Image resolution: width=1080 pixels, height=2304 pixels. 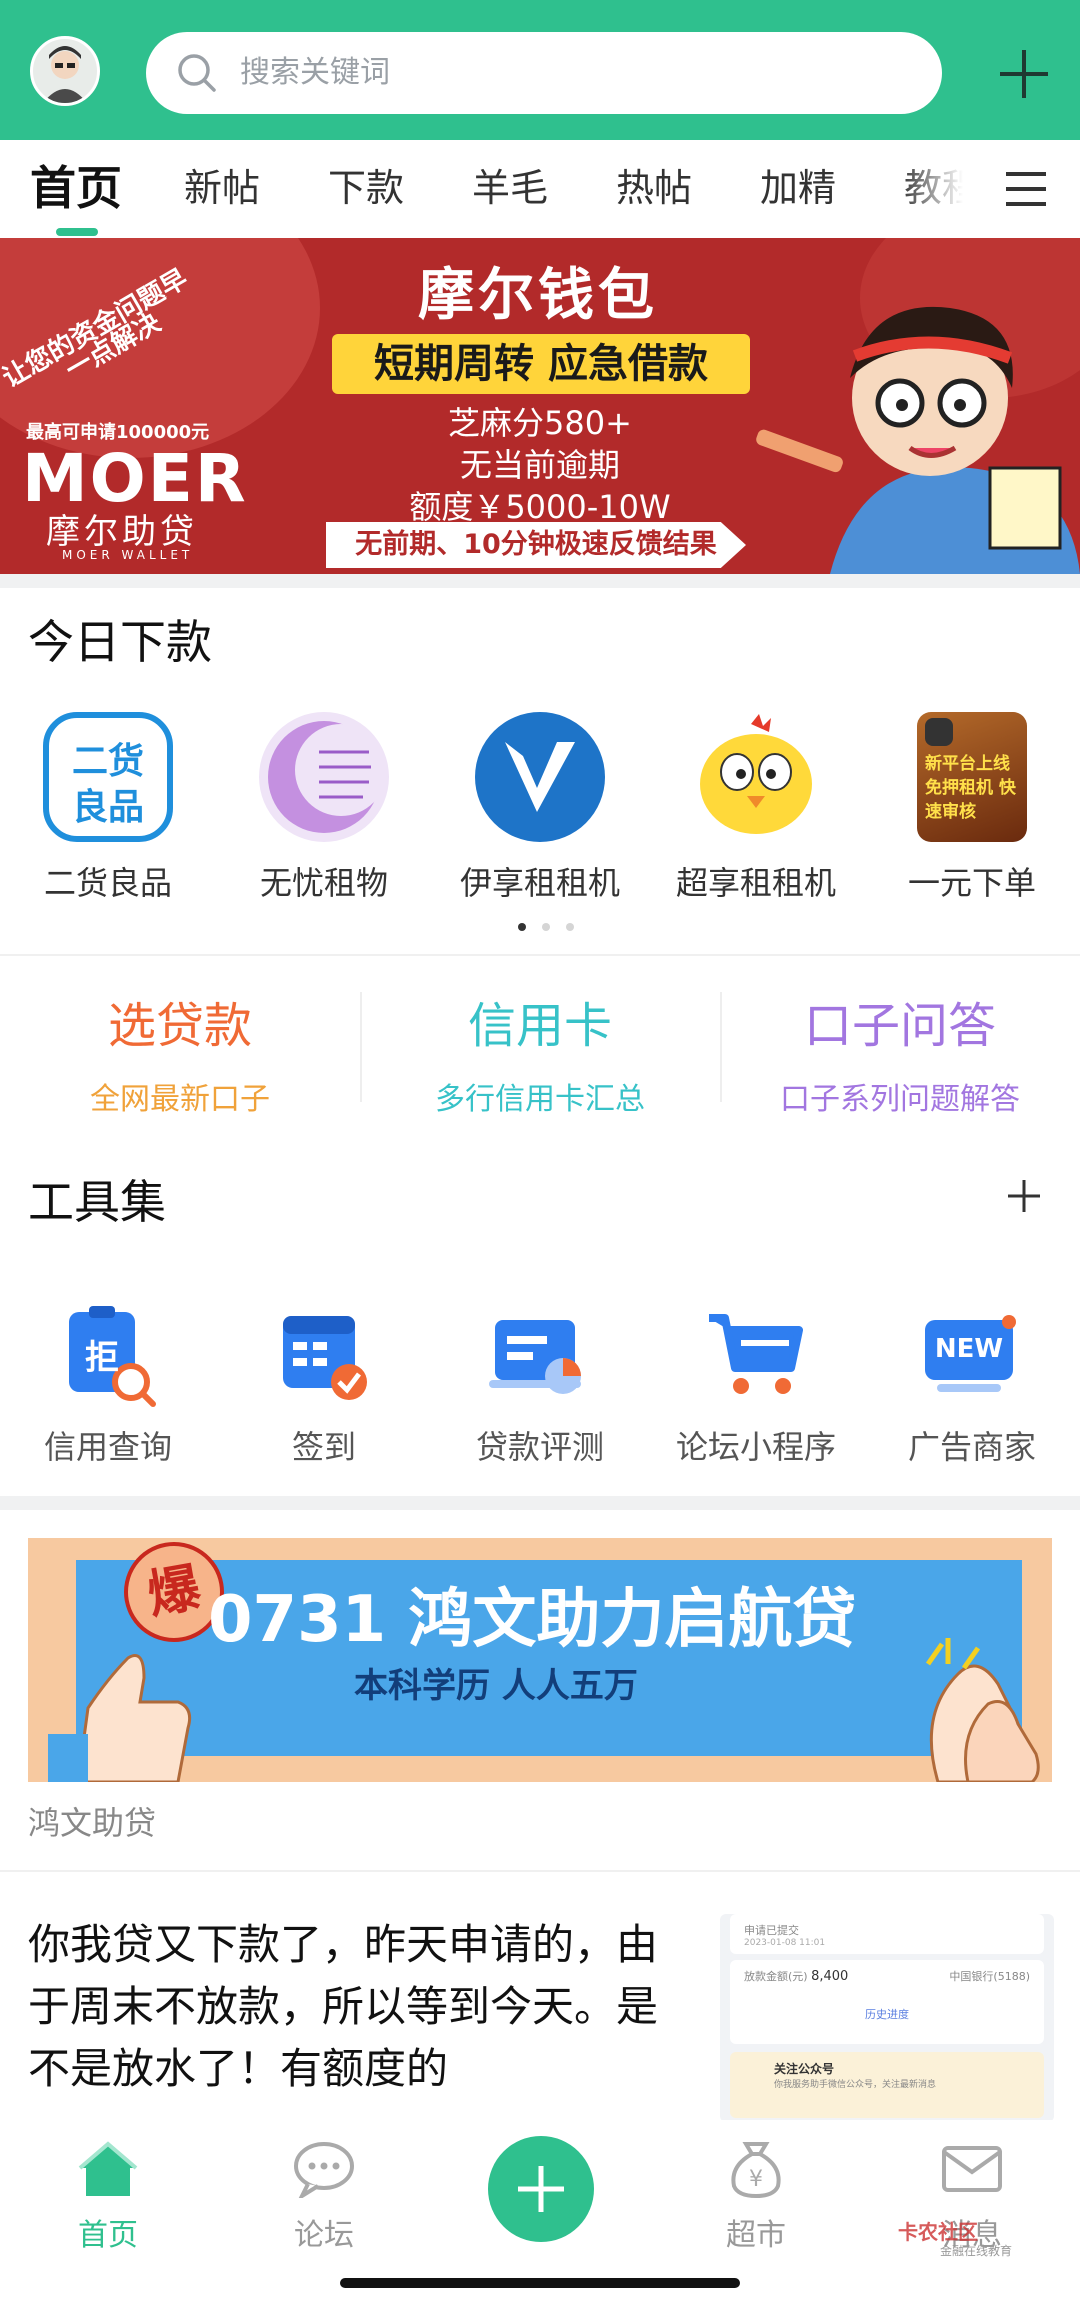 What do you see at coordinates (197, 73) in the screenshot?
I see `search-icon` at bounding box center [197, 73].